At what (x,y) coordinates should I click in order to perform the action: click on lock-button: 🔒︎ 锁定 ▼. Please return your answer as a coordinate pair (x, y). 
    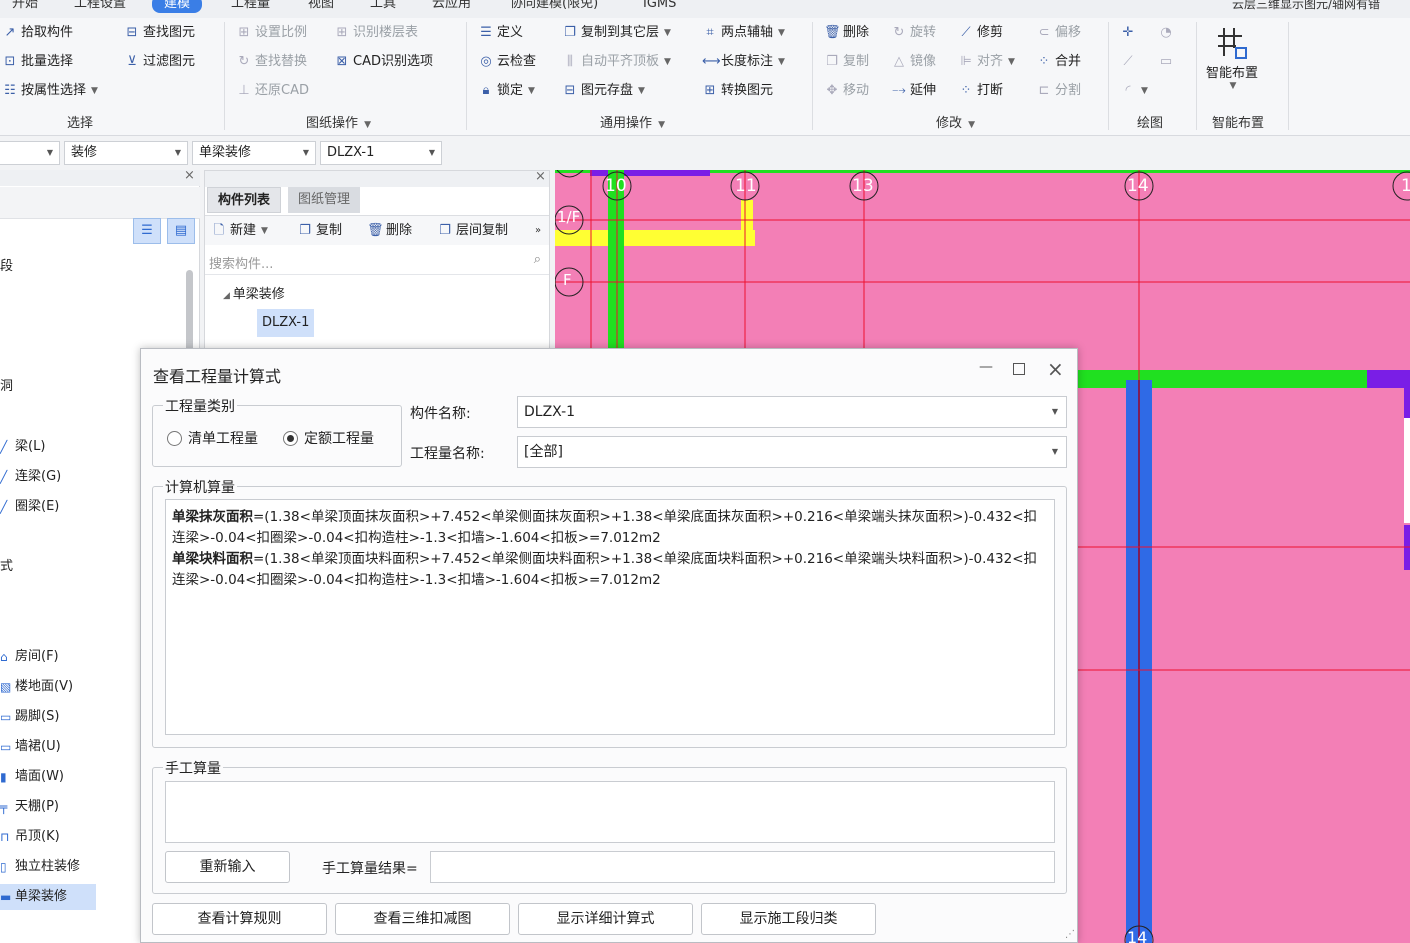
    Looking at the image, I should click on (506, 91).